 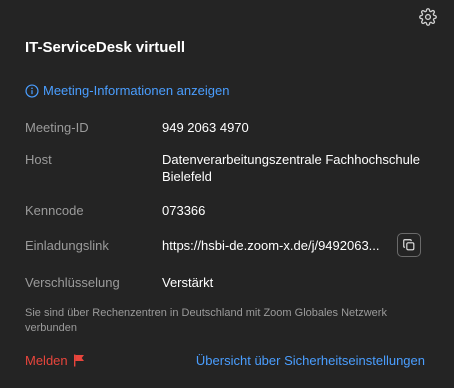 I want to click on host-value-line2: Bielefeld, so click(x=187, y=176).